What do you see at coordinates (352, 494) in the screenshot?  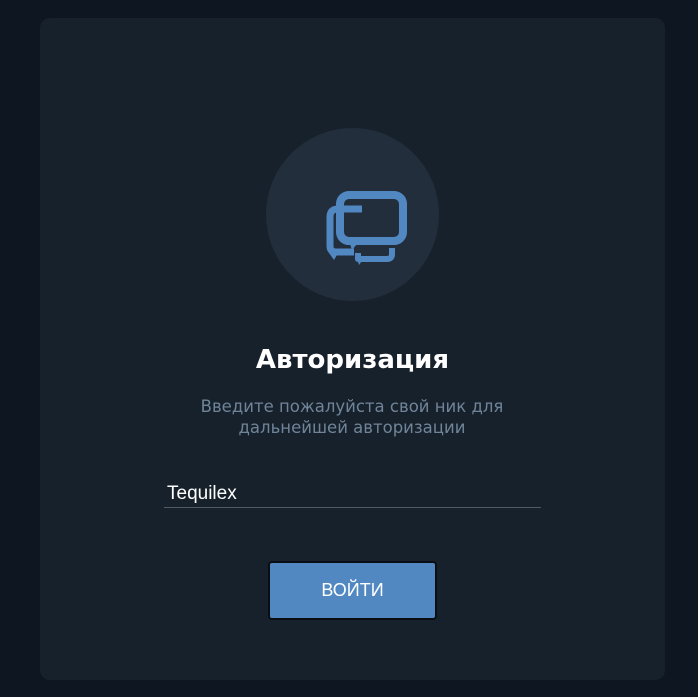 I see `nickname-input` at bounding box center [352, 494].